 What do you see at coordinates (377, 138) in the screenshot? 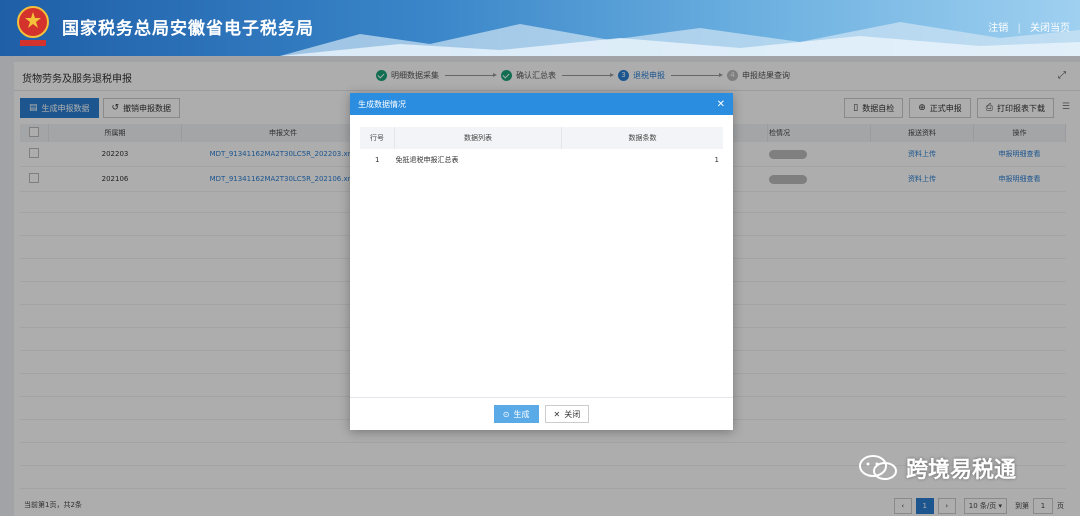
I see `header-row-number: 行号` at bounding box center [377, 138].